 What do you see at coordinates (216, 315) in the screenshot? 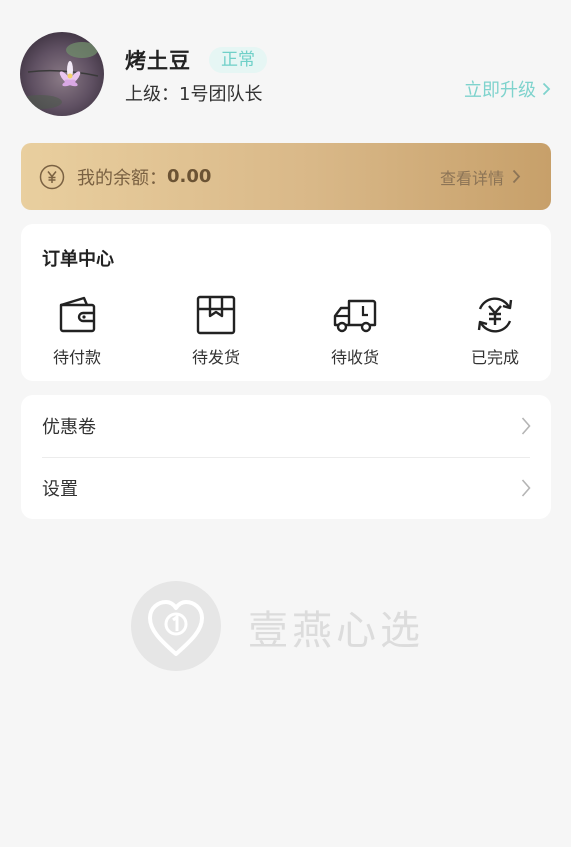
I see `box-icon` at bounding box center [216, 315].